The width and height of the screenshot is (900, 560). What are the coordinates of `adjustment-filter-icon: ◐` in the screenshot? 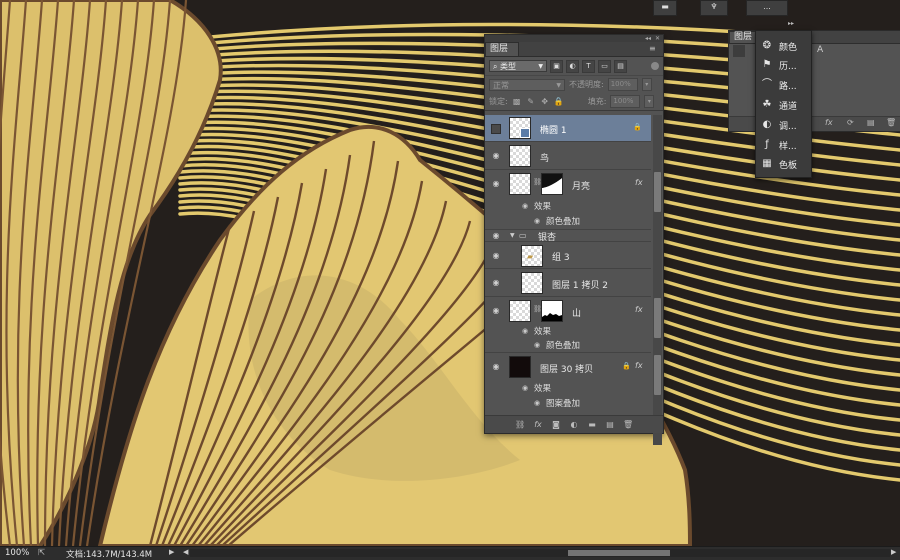 It's located at (572, 66).